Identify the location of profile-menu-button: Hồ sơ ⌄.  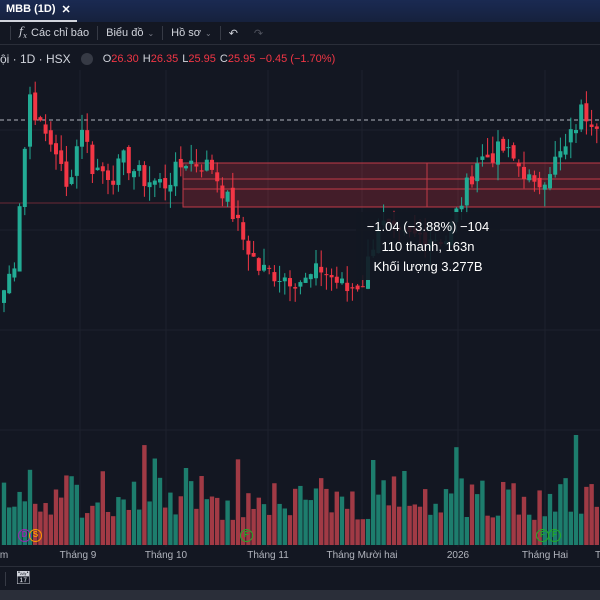
(191, 33).